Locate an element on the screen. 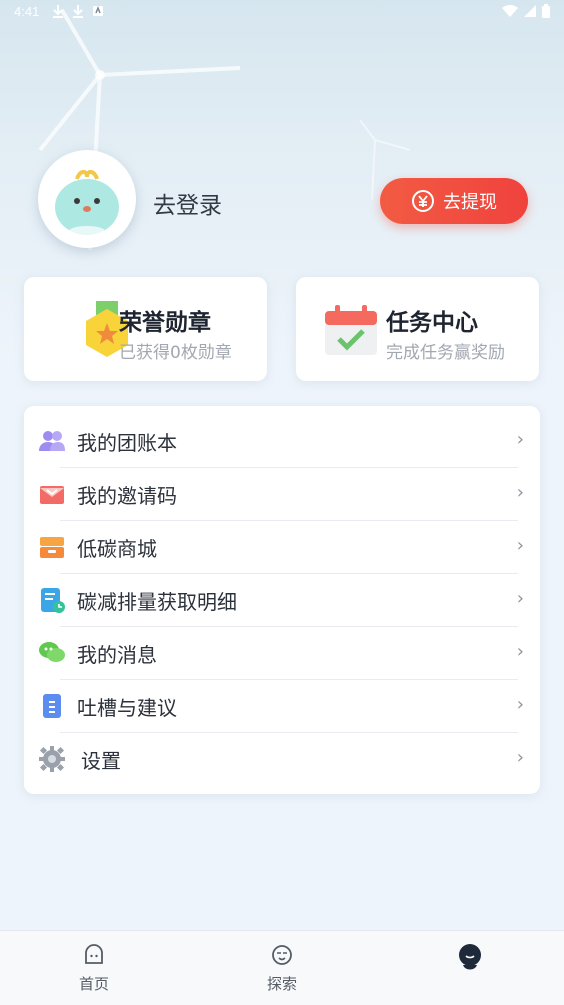 The height and width of the screenshot is (1005, 564). signal-icon is located at coordinates (530, 11).